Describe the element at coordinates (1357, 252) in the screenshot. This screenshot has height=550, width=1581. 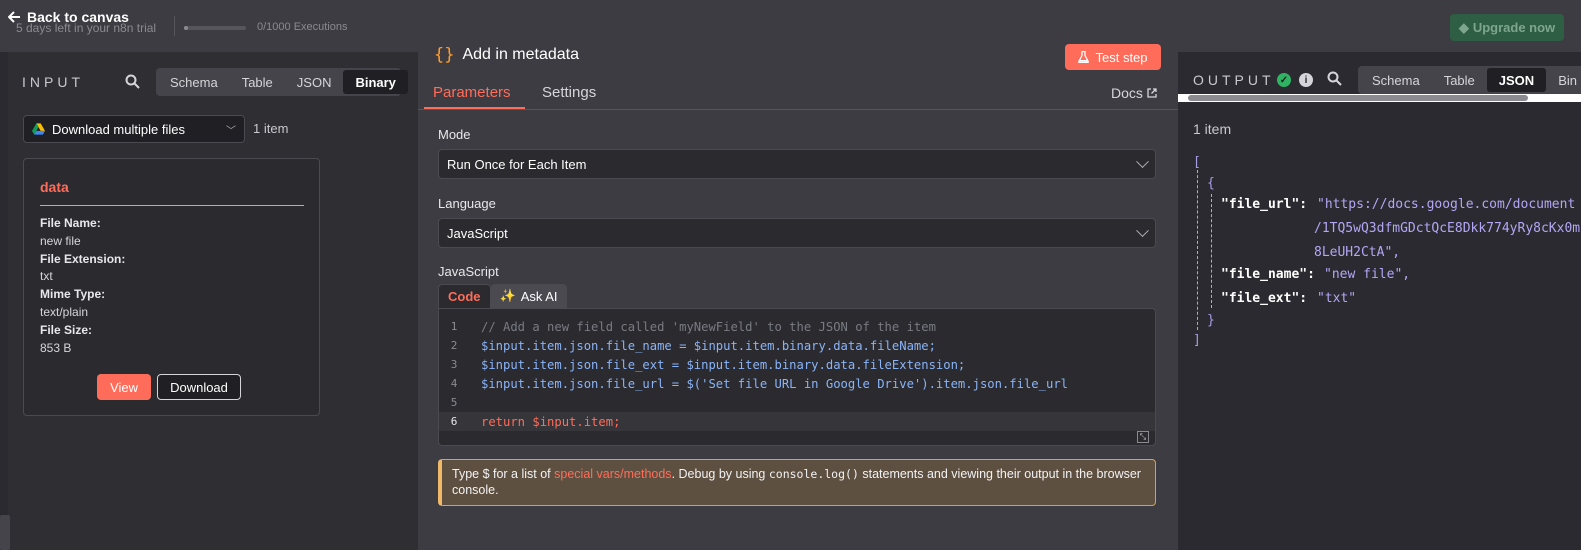
I see `json-value: 8LeUH2CtA",` at that location.